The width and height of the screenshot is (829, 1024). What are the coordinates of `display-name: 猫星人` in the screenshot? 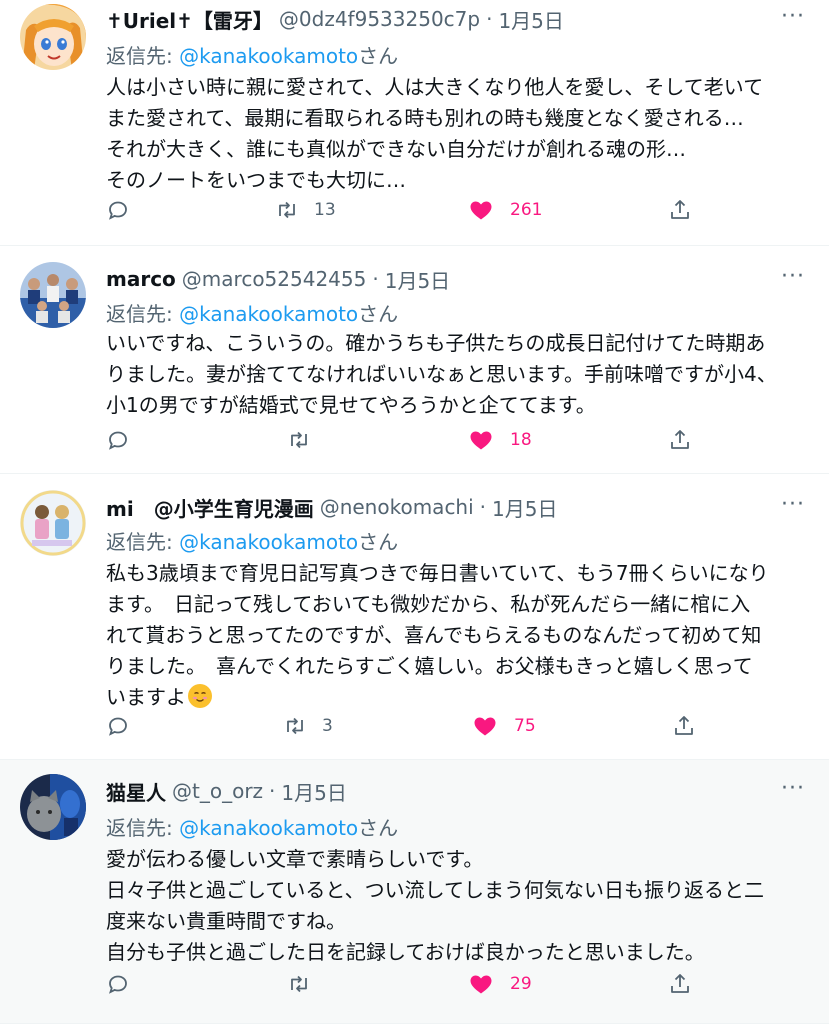 It's located at (136, 791).